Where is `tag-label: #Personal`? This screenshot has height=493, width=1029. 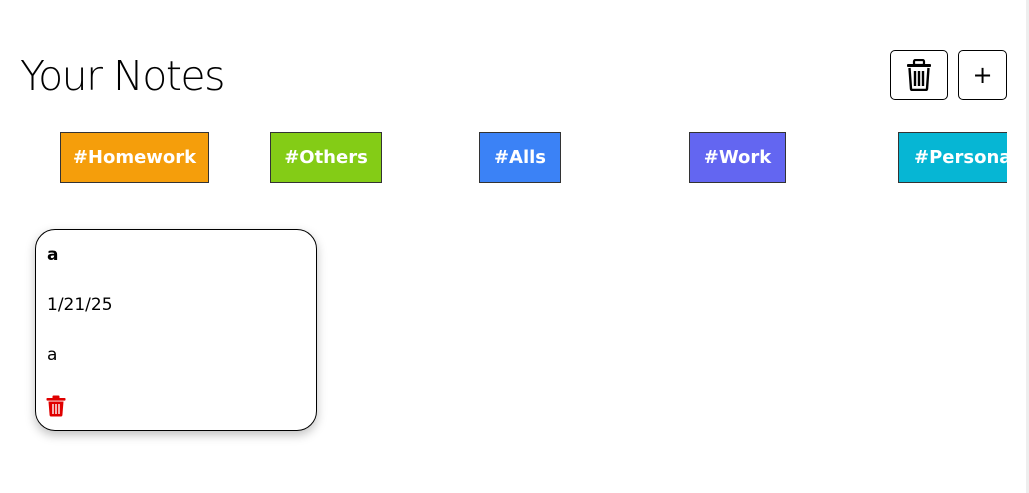
tag-label: #Personal is located at coordinates (960, 157).